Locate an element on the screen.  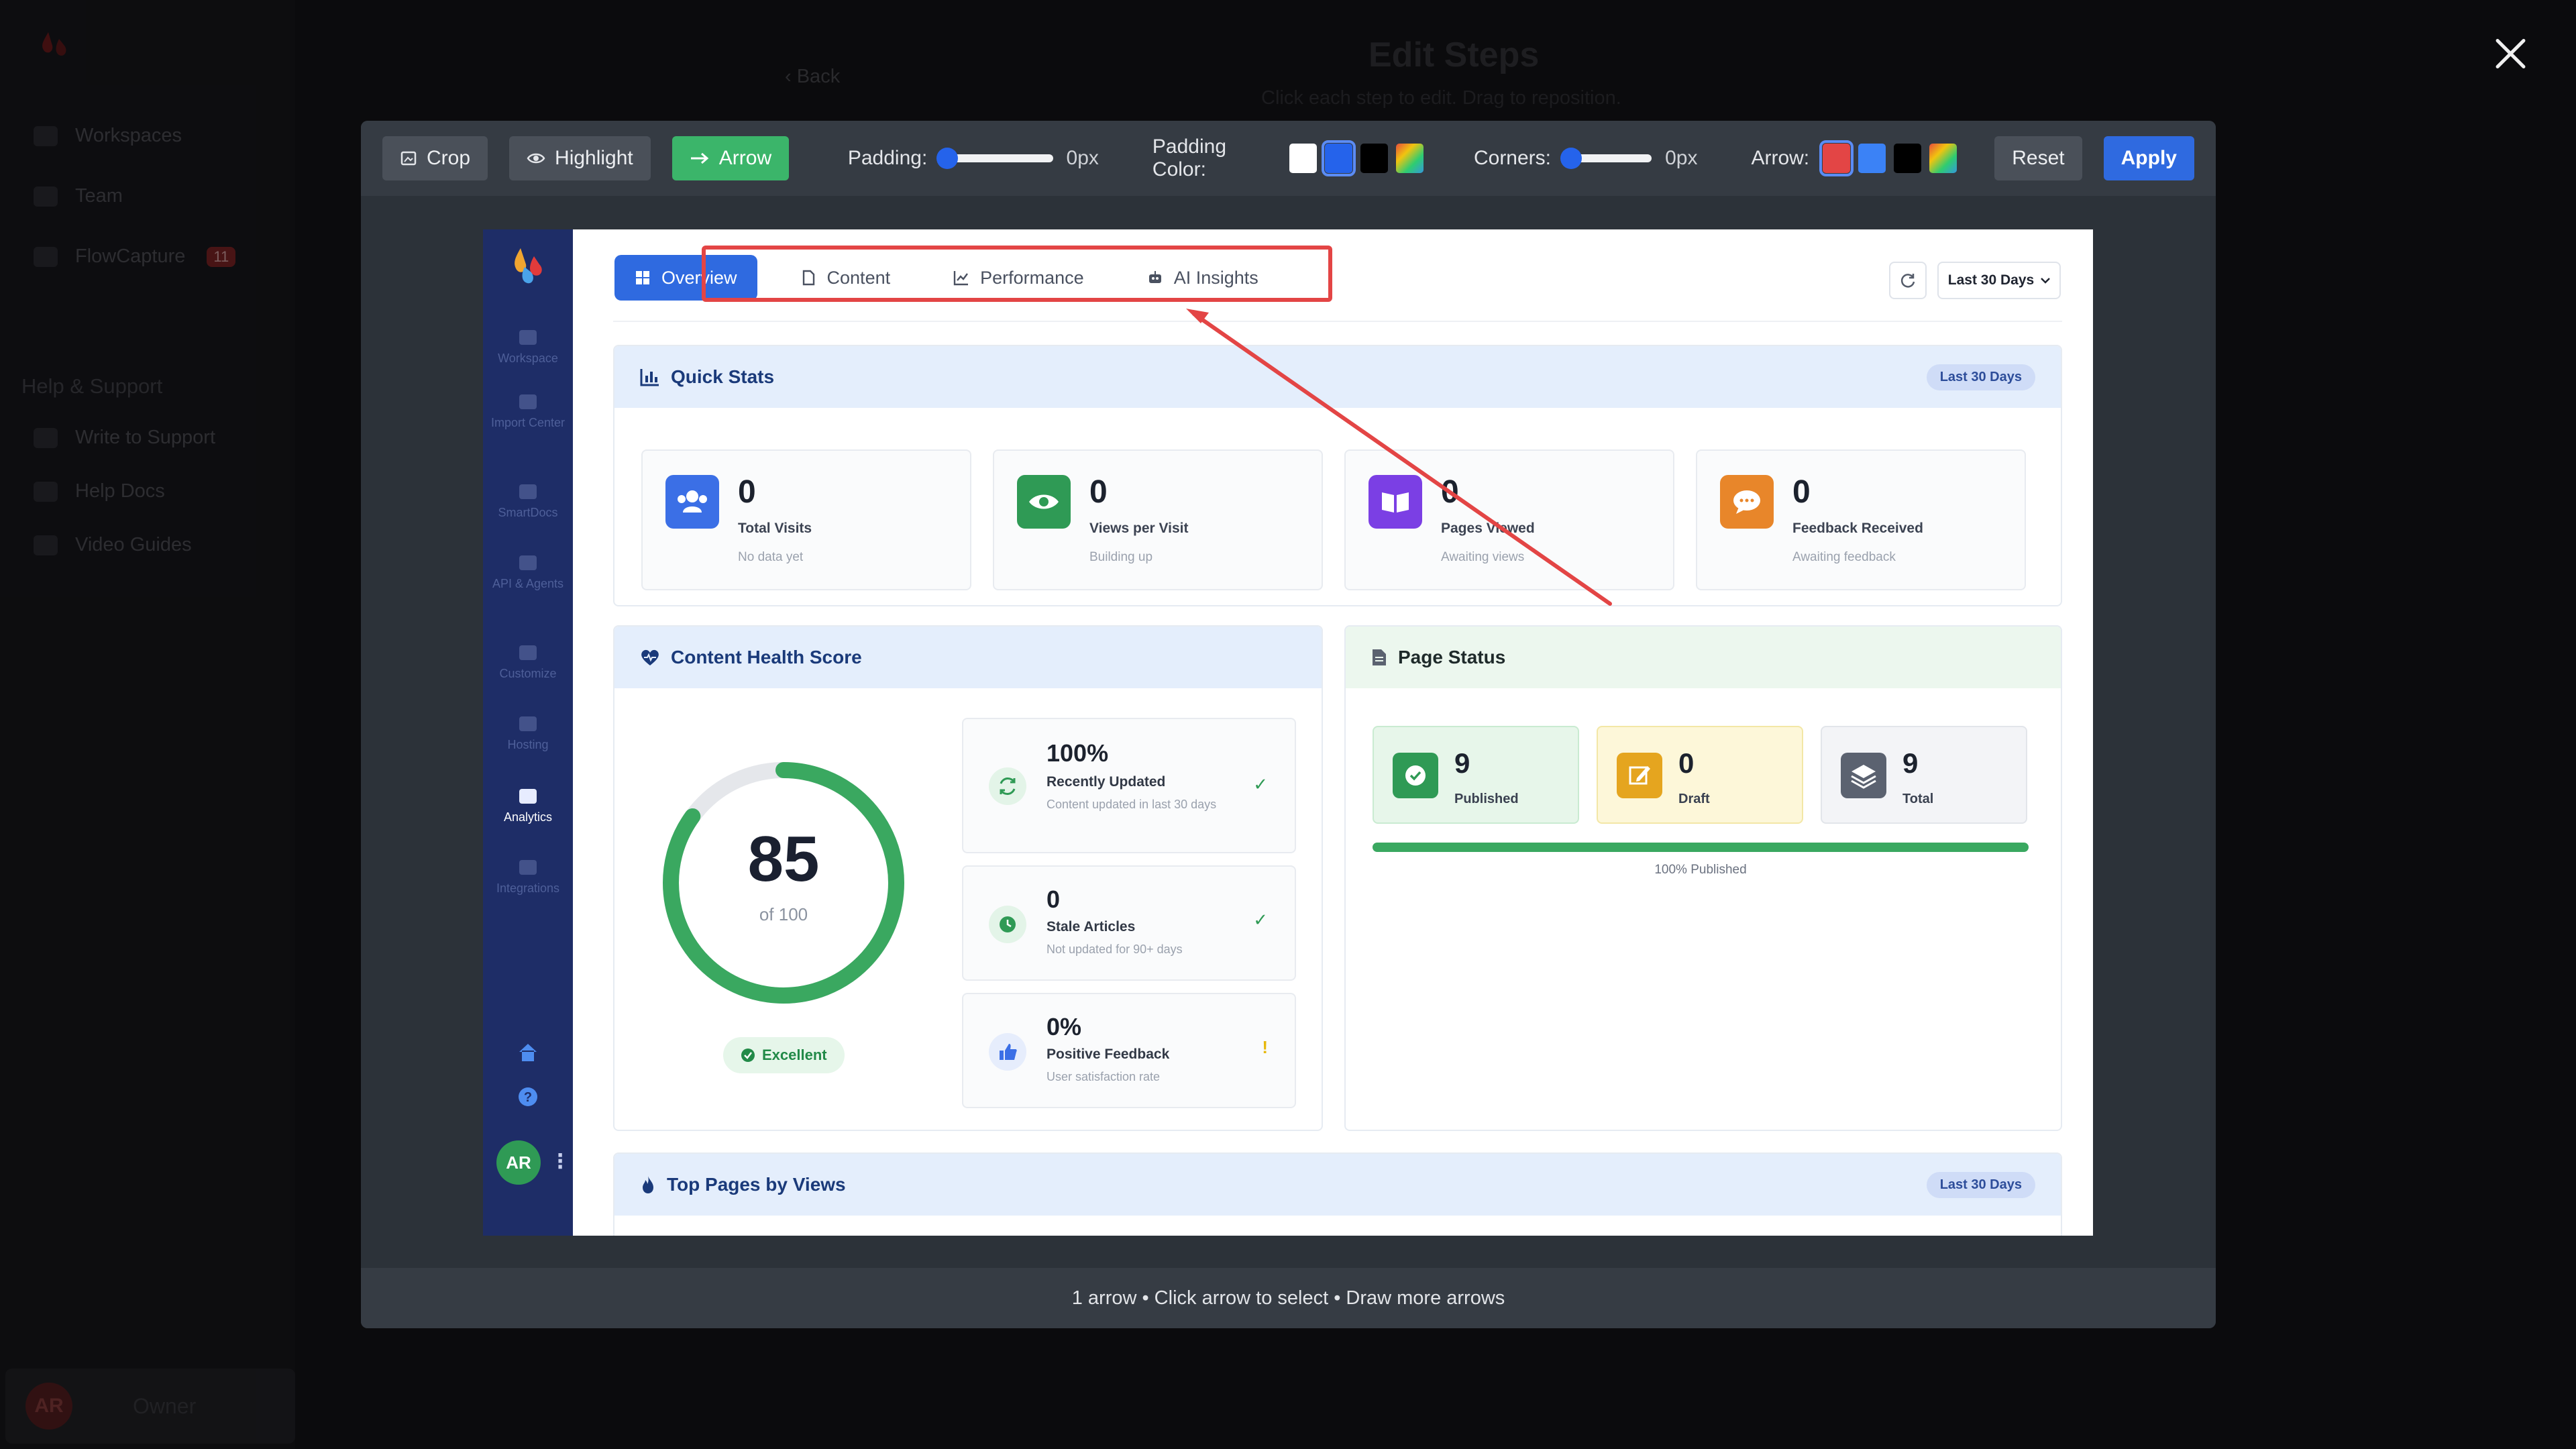
inner-nav-import-center: Import Center is located at coordinates (528, 412).